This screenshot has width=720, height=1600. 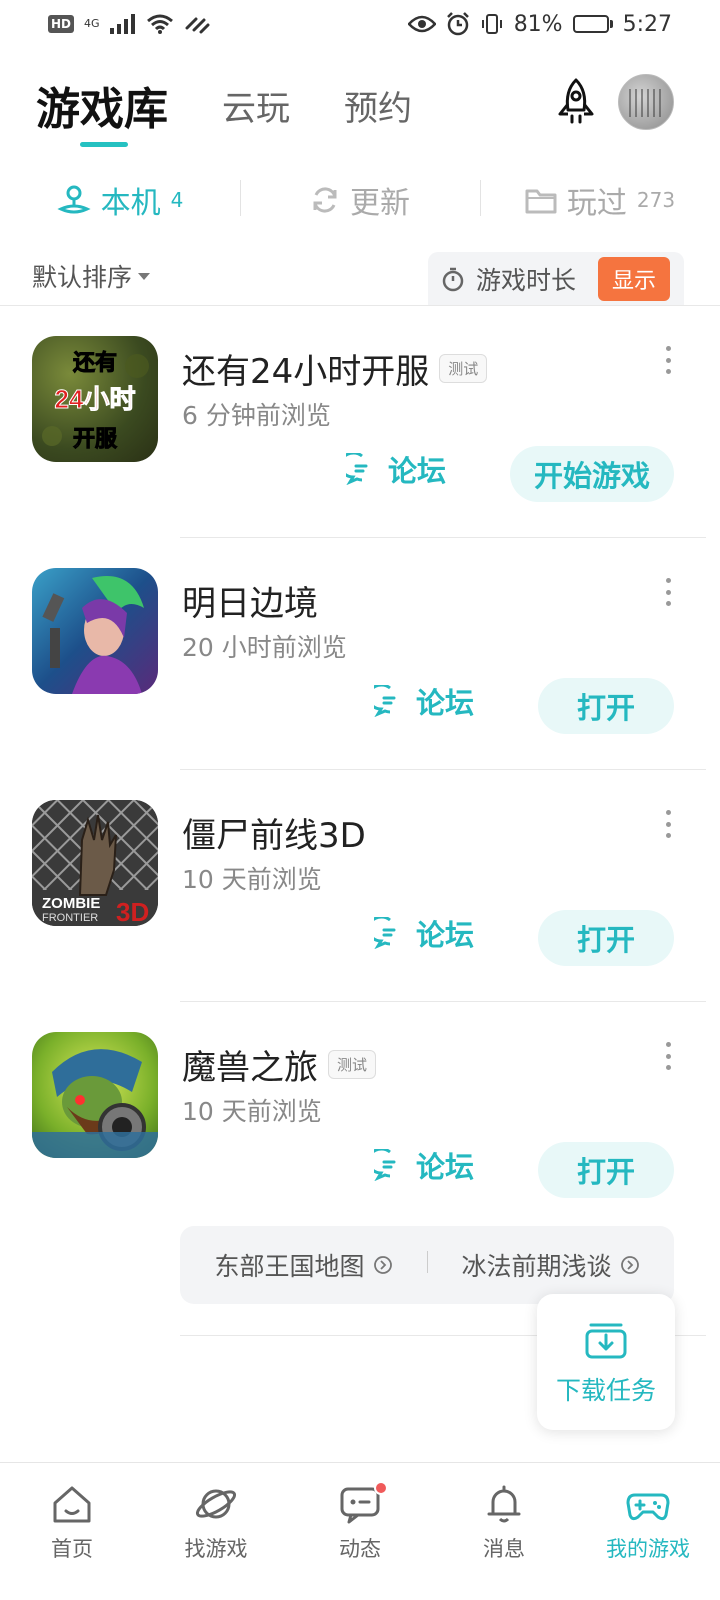 I want to click on planet-icon, so click(x=216, y=1504).